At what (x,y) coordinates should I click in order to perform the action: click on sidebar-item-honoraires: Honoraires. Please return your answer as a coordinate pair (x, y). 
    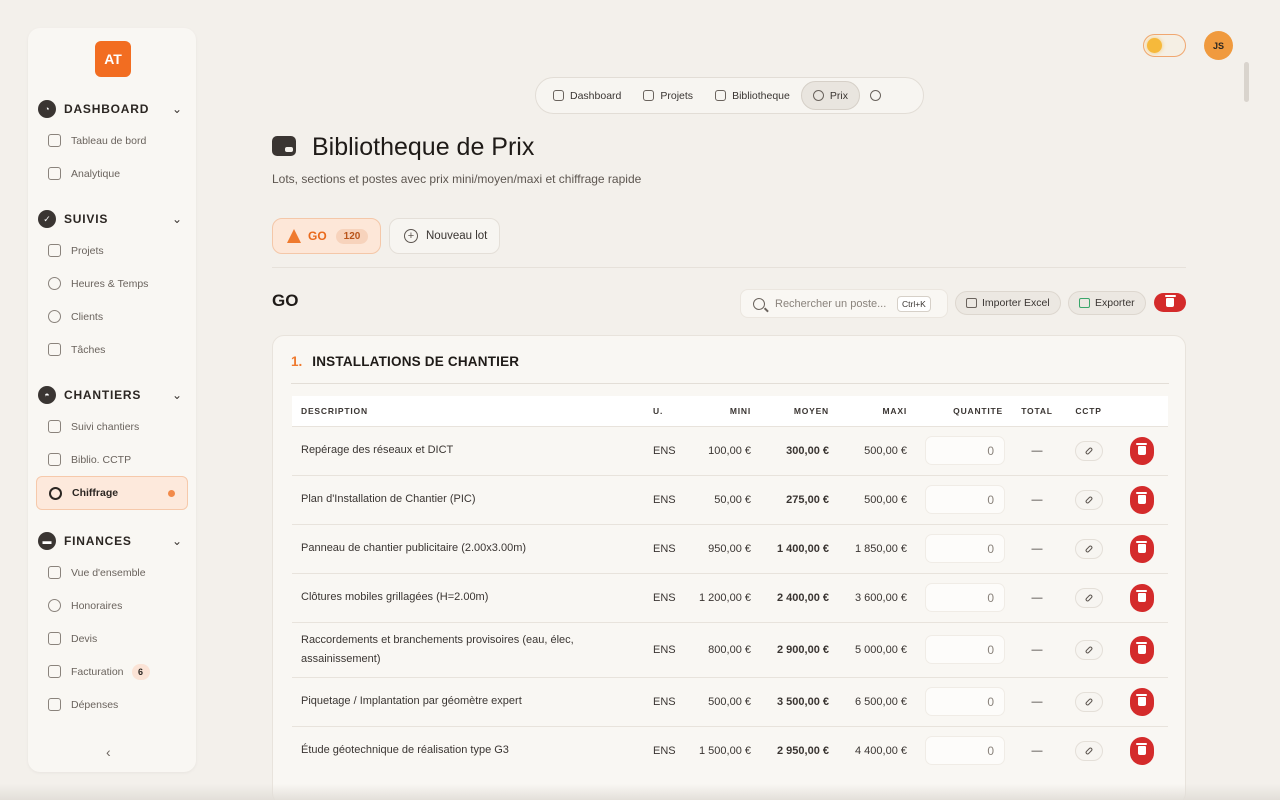
    Looking at the image, I should click on (112, 605).